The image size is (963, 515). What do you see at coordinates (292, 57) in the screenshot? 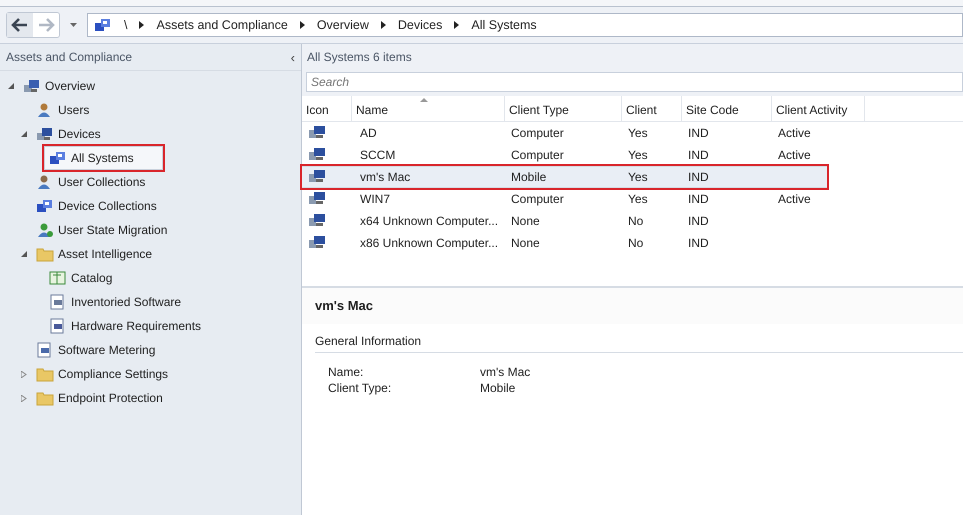
I see `collapse-button: ‹` at bounding box center [292, 57].